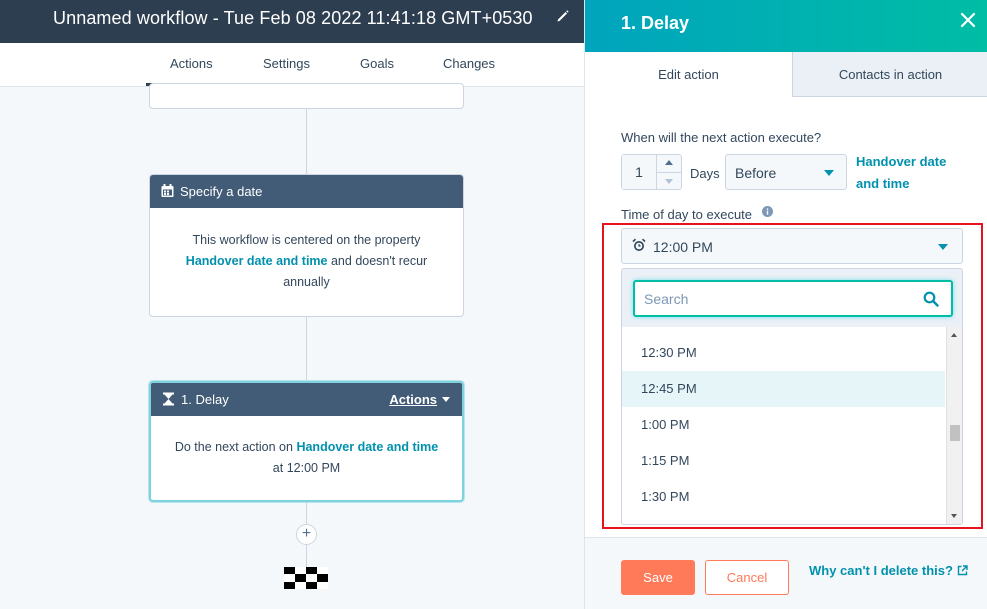 Image resolution: width=987 pixels, height=609 pixels. I want to click on unit-label: Days, so click(705, 173).